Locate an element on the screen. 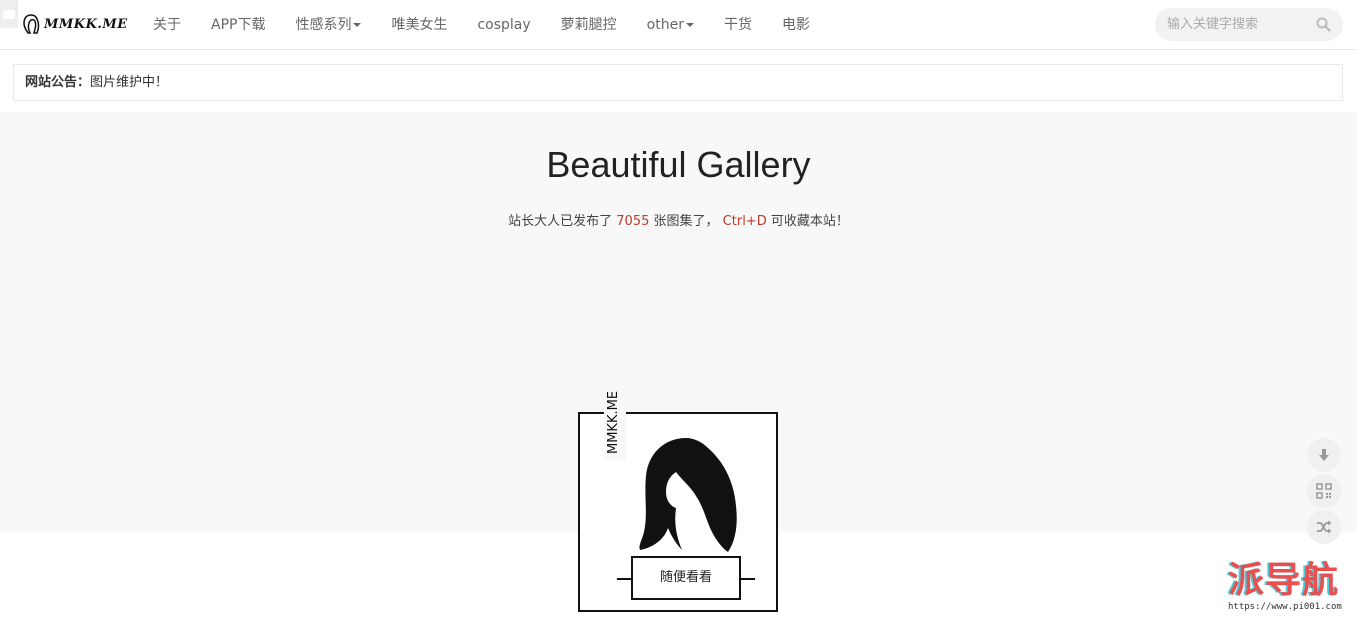 The image size is (1357, 621). watermark-title: 派导航 is located at coordinates (1284, 580).